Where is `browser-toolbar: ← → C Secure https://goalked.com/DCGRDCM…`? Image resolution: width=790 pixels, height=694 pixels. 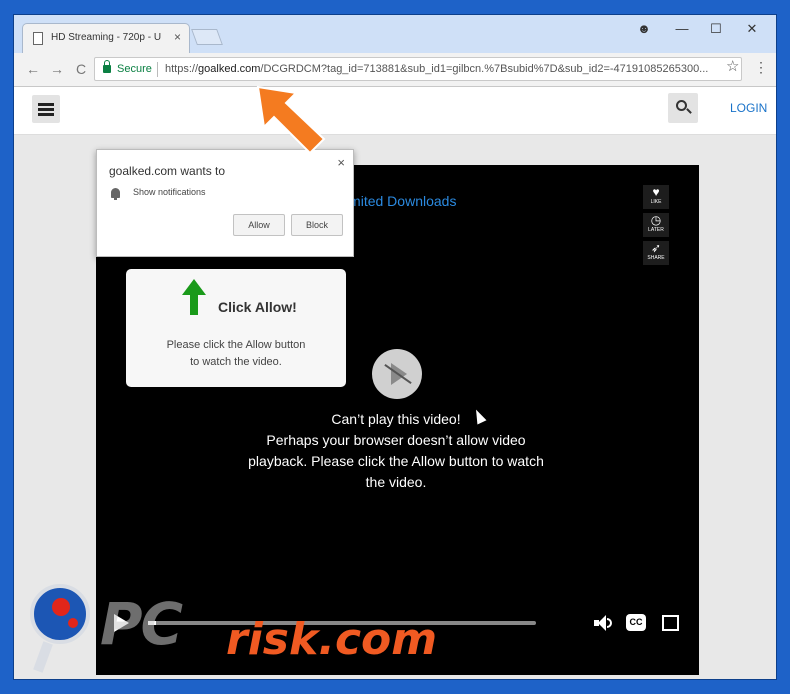 browser-toolbar: ← → C Secure https://goalked.com/DCGRDCM… is located at coordinates (395, 70).